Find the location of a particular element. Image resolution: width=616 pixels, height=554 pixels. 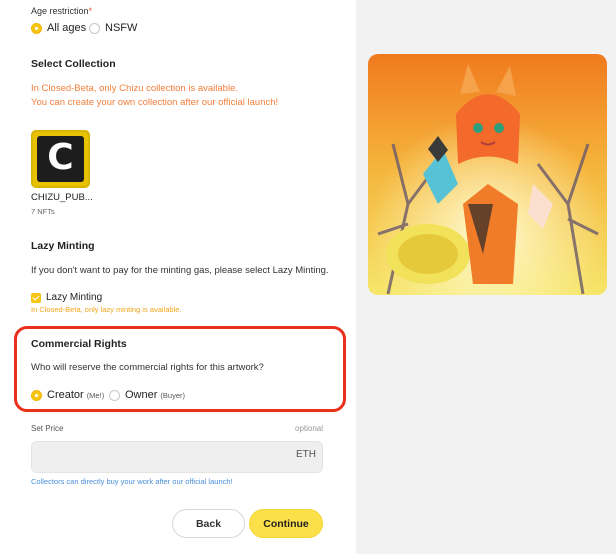

radio-creator-label: Creator is located at coordinates (65, 395).